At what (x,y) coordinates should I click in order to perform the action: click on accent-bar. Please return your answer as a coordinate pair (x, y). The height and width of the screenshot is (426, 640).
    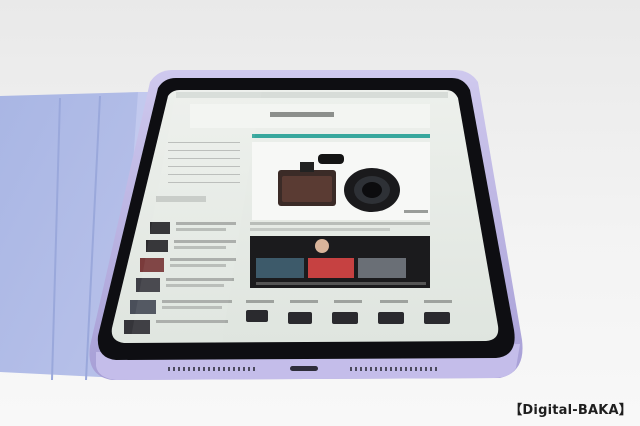
    Looking at the image, I should click on (341, 136).